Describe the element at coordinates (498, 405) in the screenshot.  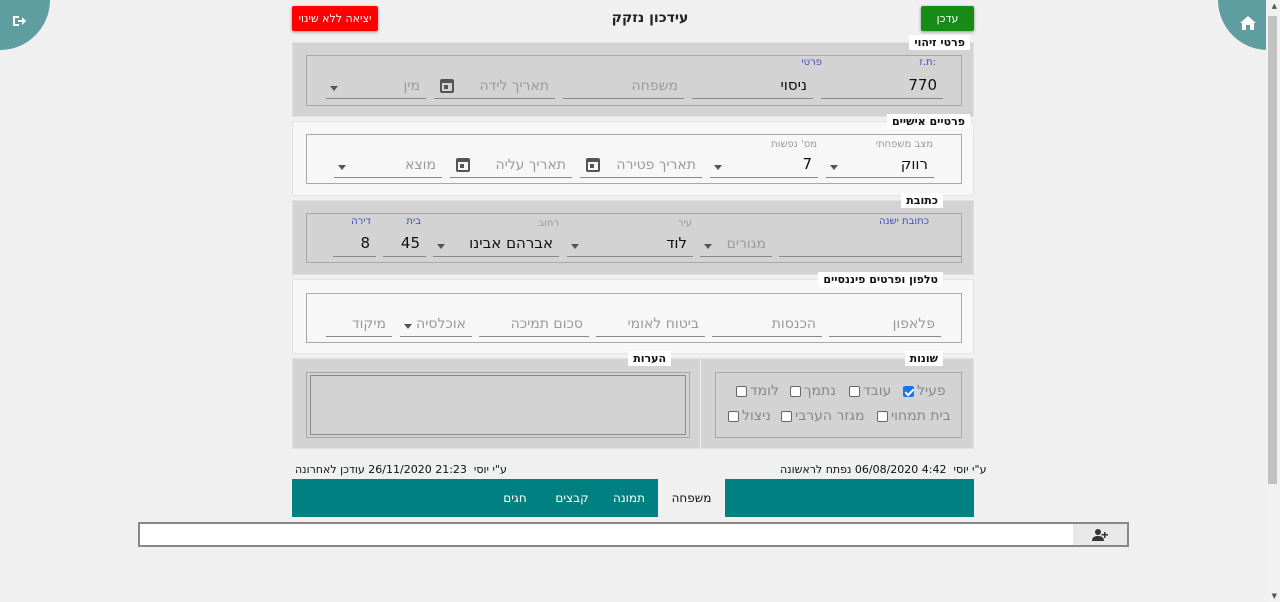
I see `notes-textarea` at that location.